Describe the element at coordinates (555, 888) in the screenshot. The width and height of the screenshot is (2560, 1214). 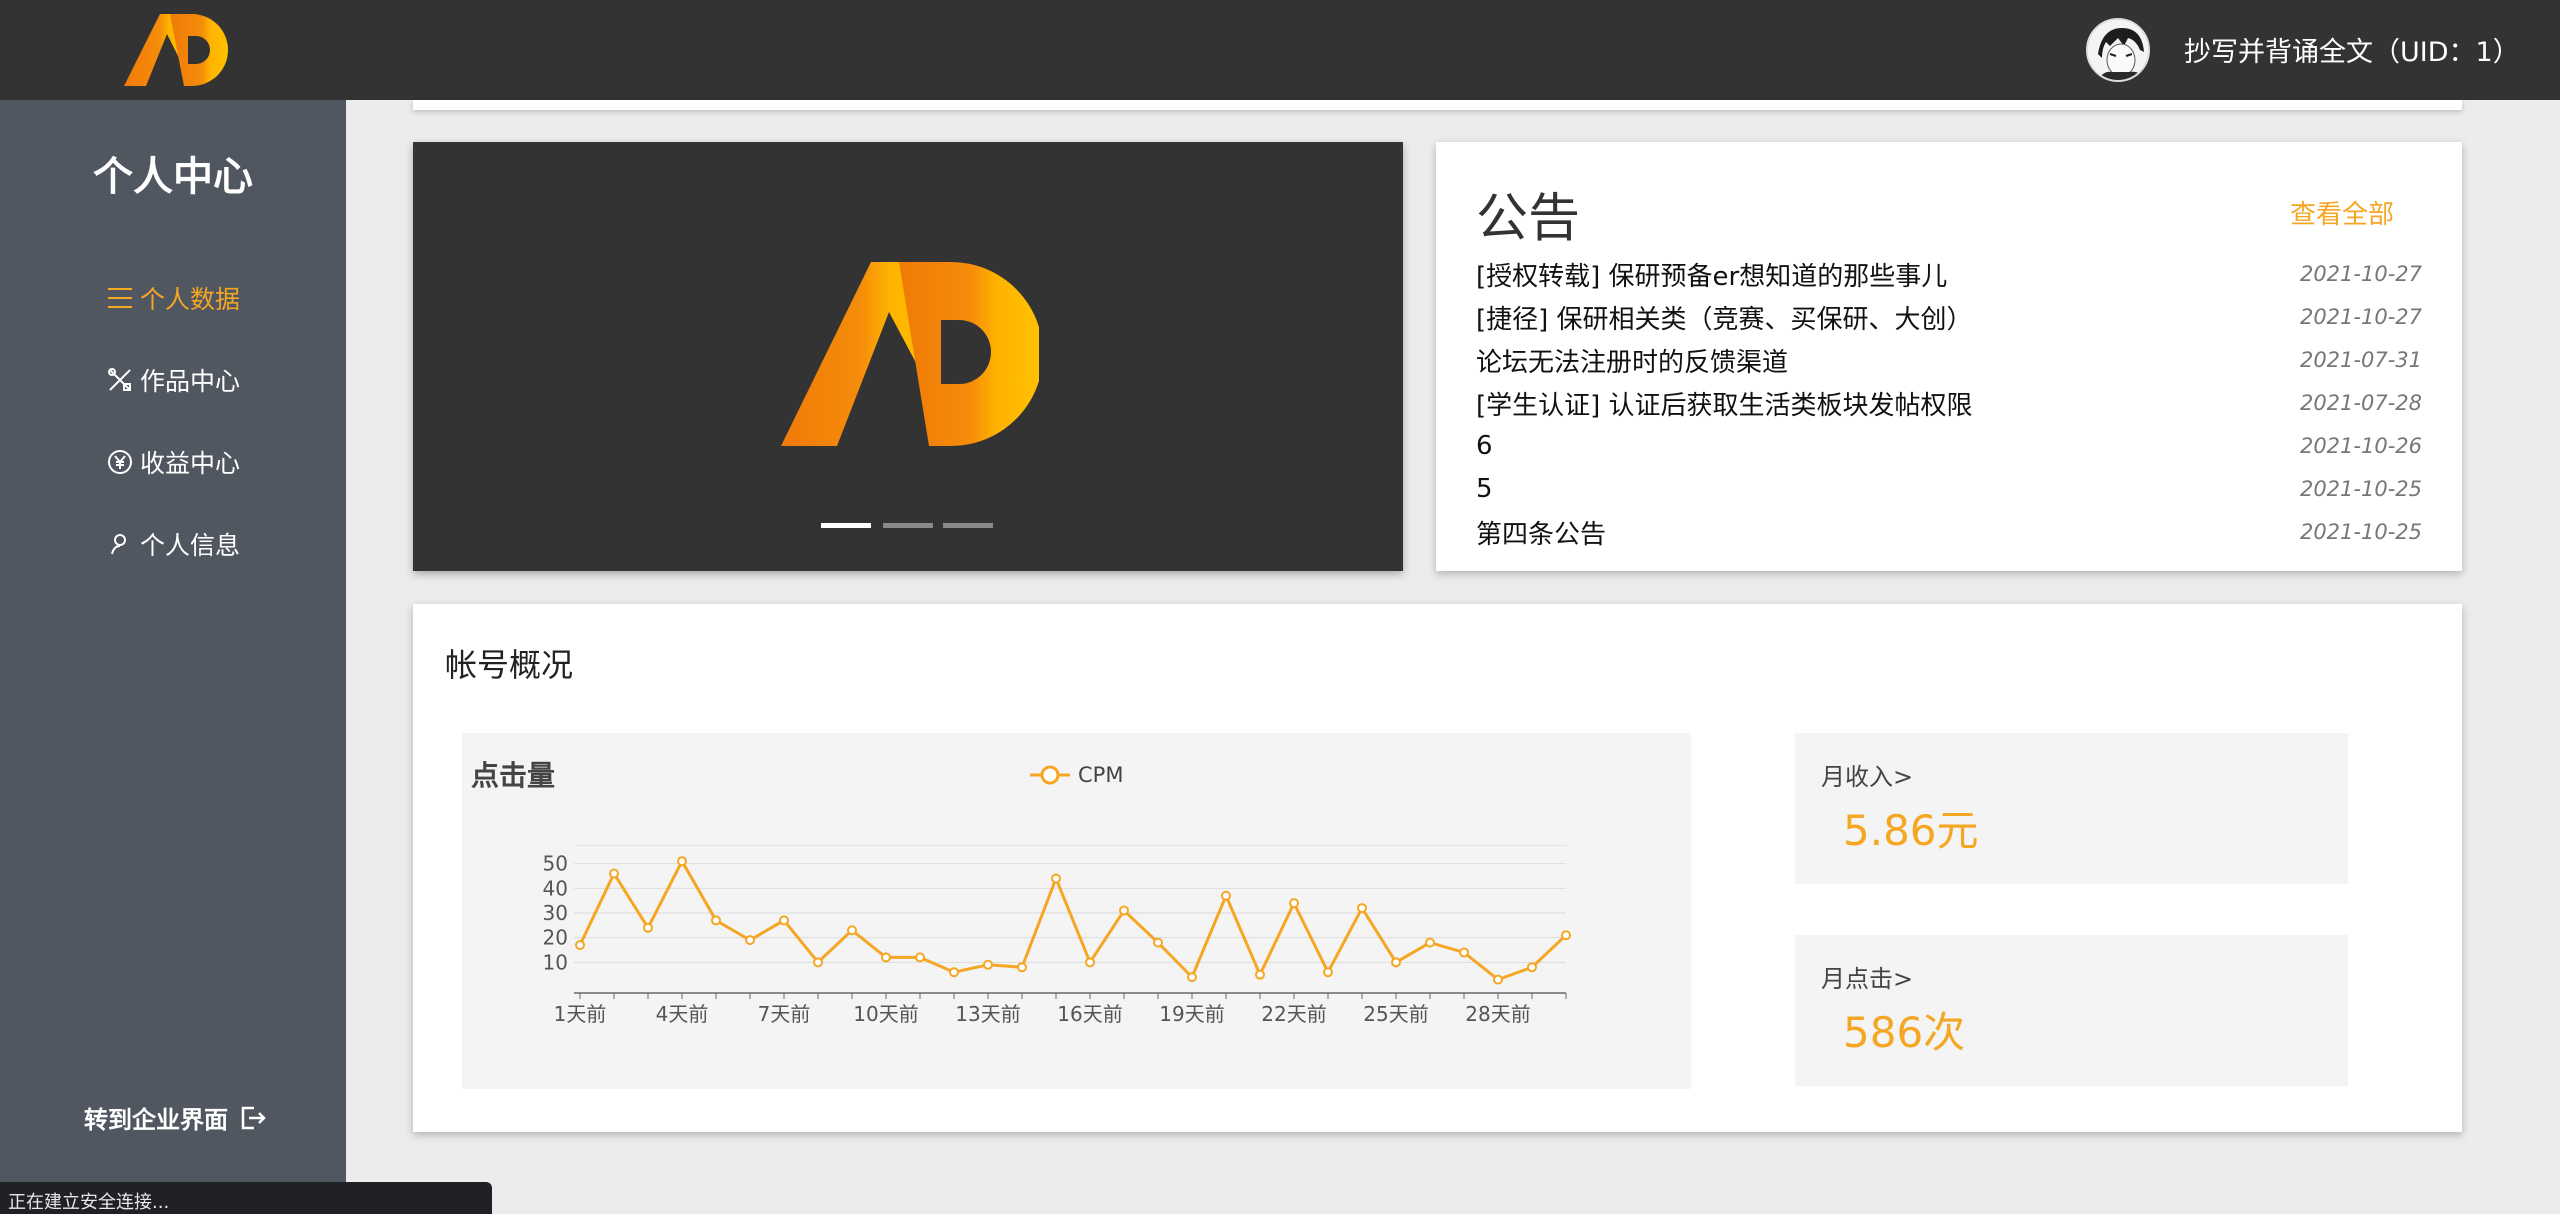
I see `y-tick-label: 40` at that location.